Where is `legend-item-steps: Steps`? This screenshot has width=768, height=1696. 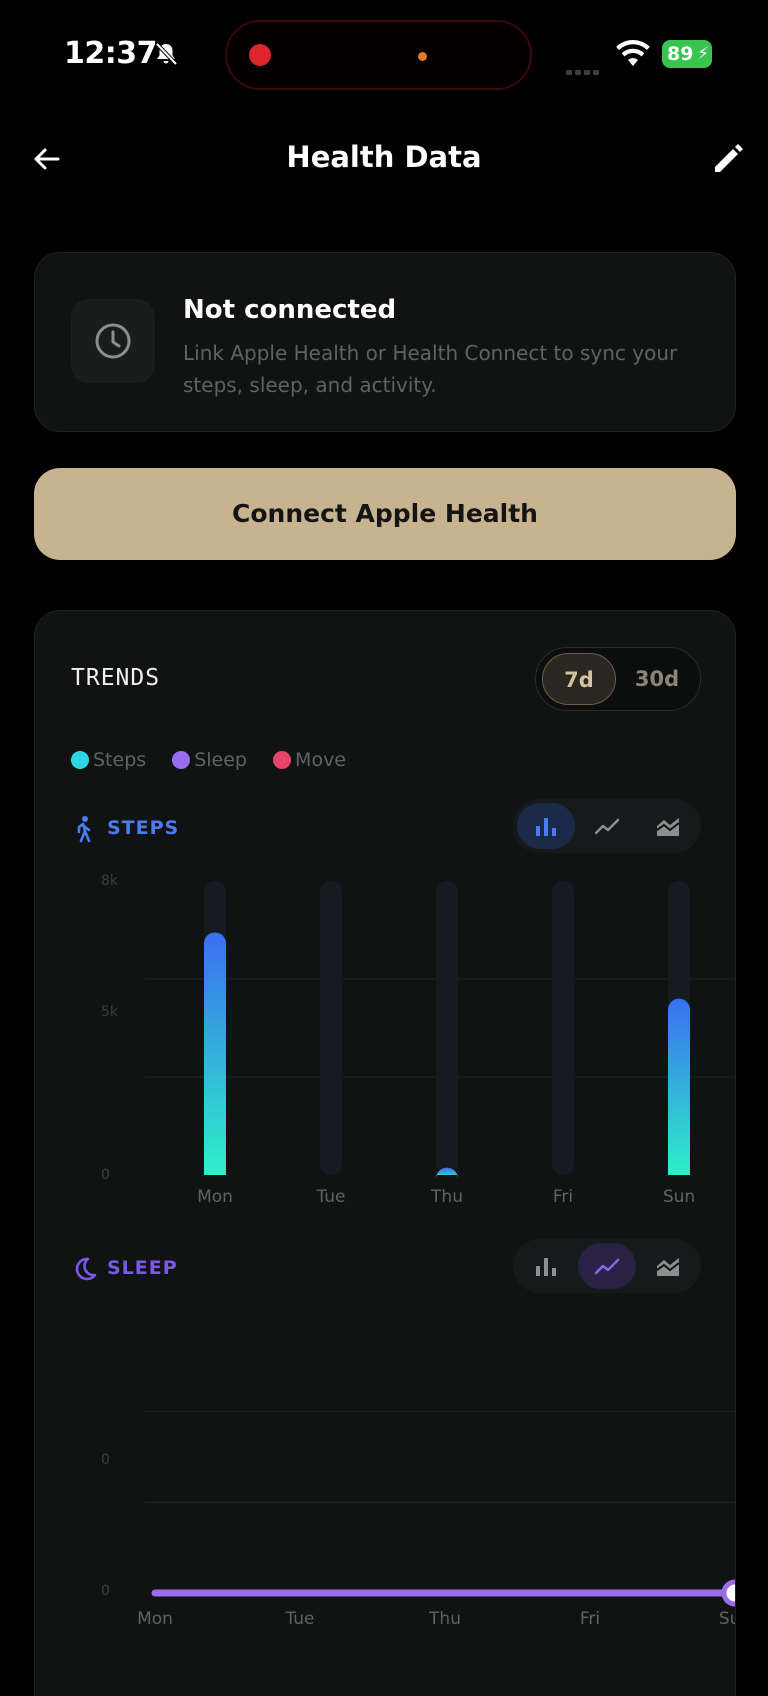
legend-item-steps: Steps is located at coordinates (108, 760).